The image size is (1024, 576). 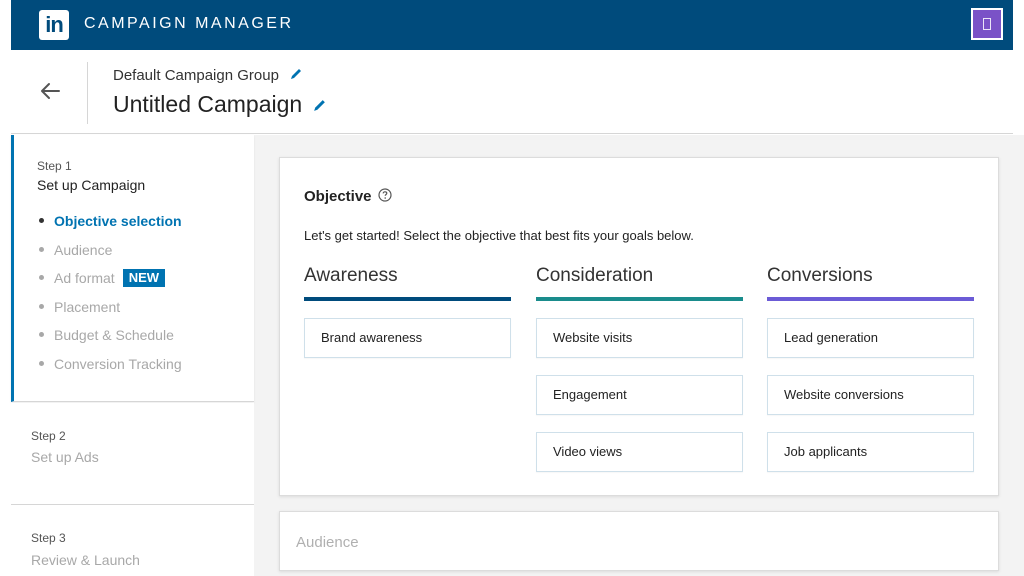 What do you see at coordinates (512, 25) in the screenshot?
I see `top-navigation-bar: in CAMPAIGN MANAGER` at bounding box center [512, 25].